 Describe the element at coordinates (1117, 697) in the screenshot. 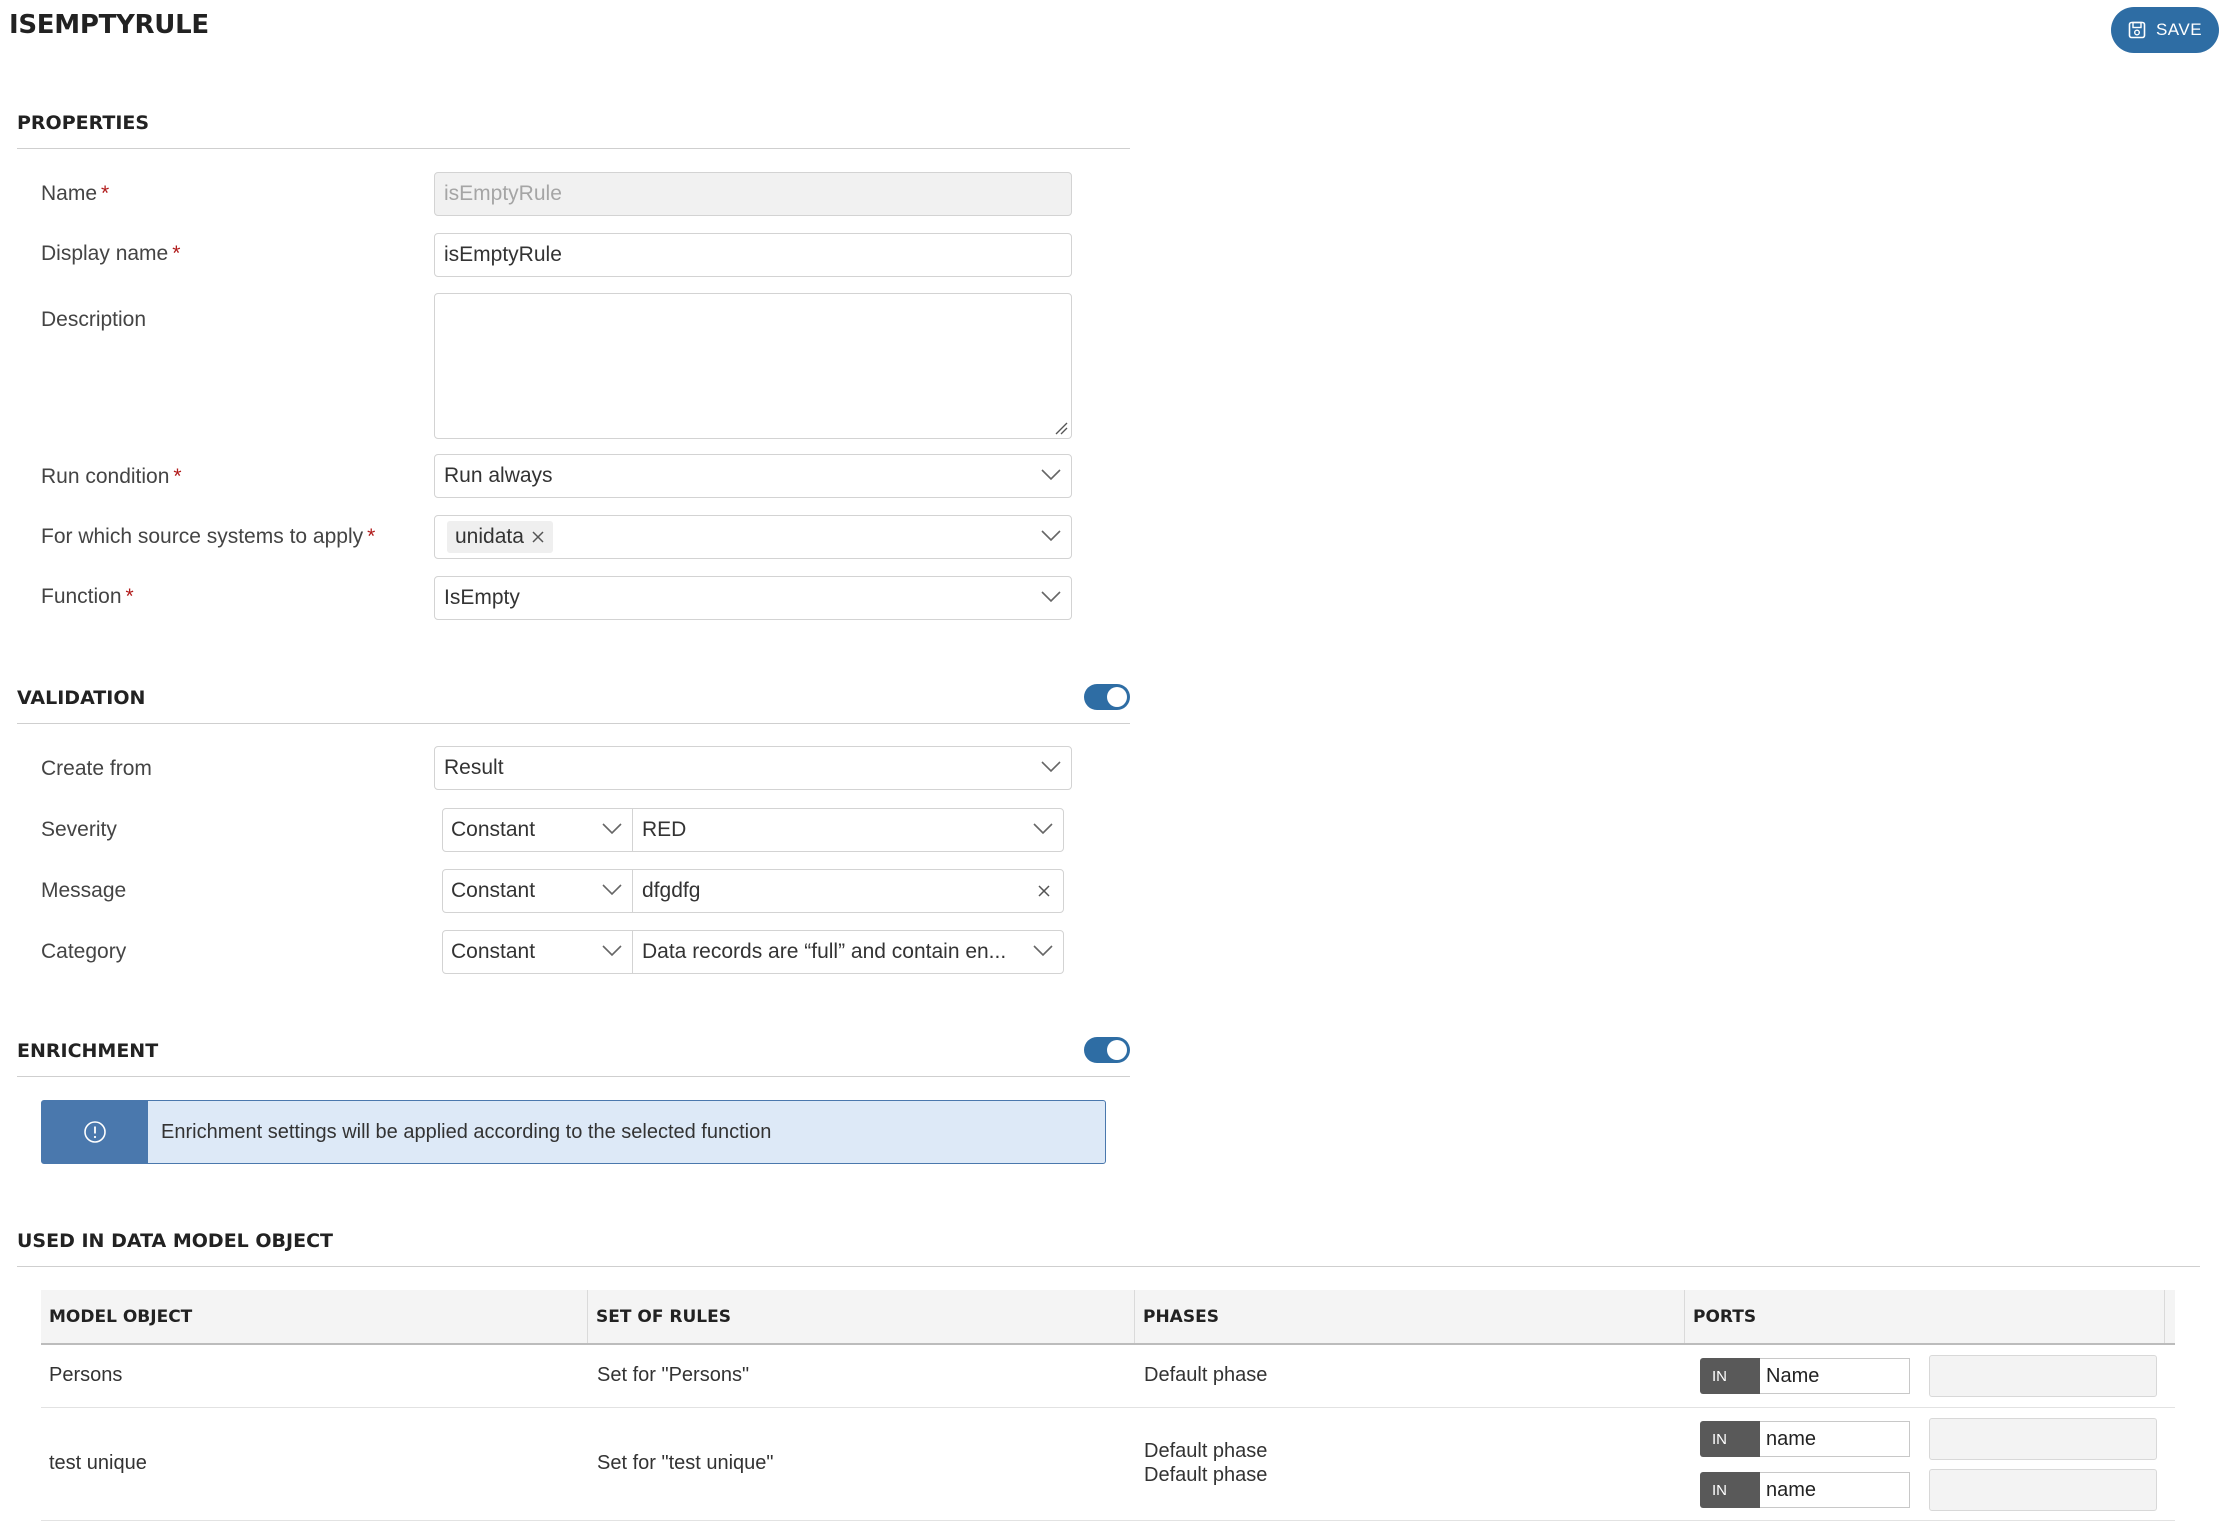

I see `toggle-knob` at that location.